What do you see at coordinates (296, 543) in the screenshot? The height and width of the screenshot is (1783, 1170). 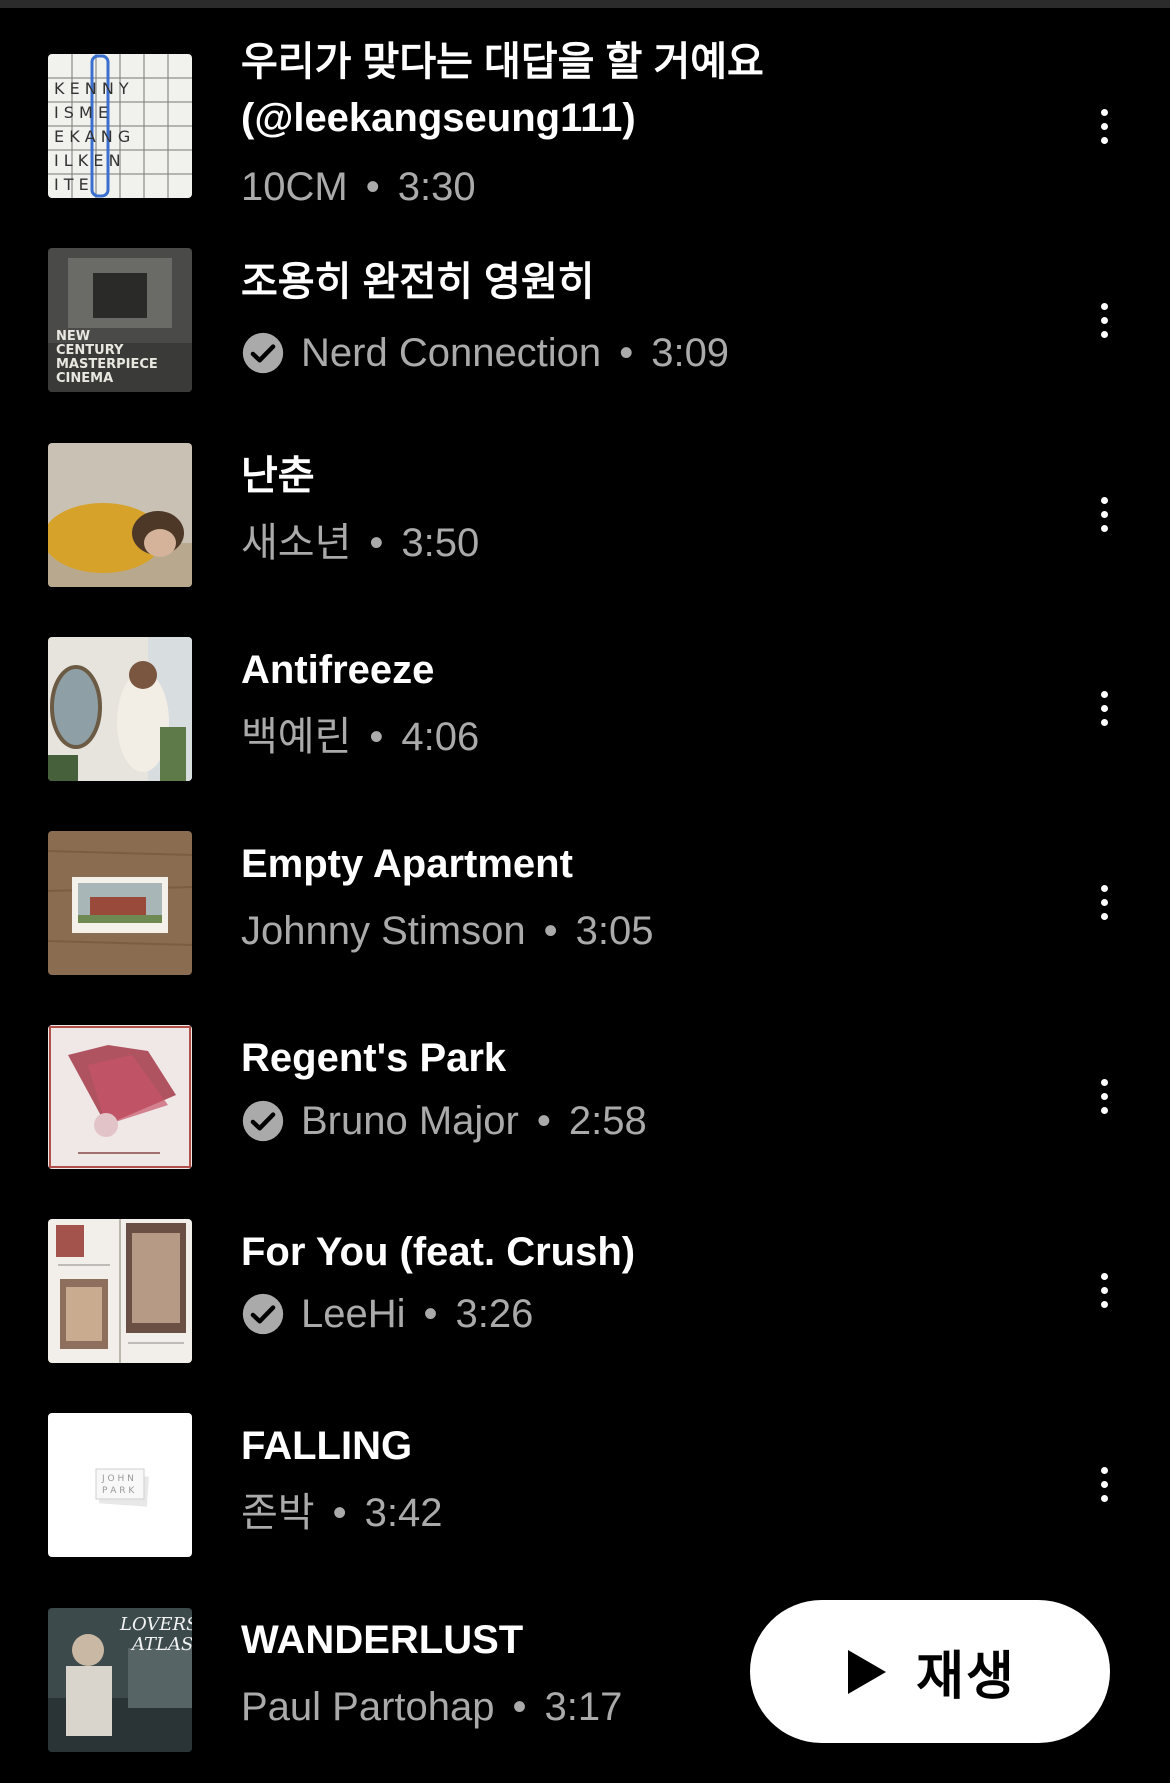 I see `artist-name: 새소년` at bounding box center [296, 543].